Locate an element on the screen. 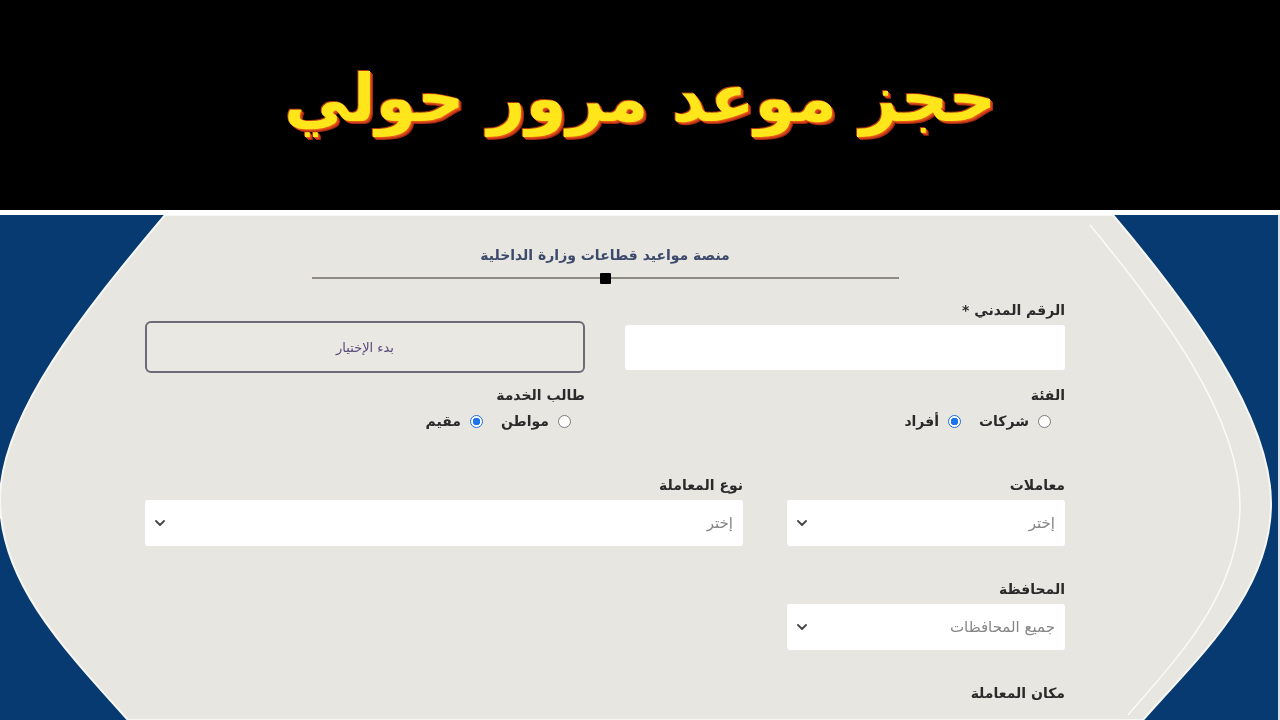 This screenshot has height=720, width=1280. form-heading: منصة مواعيد قطاعات وزارة الداخلية is located at coordinates (605, 255).